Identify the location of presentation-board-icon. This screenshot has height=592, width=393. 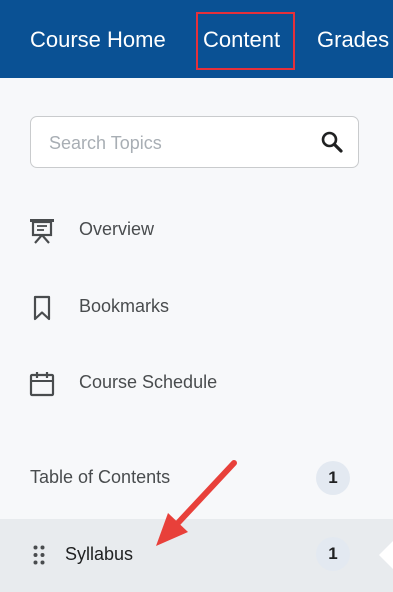
(42, 231).